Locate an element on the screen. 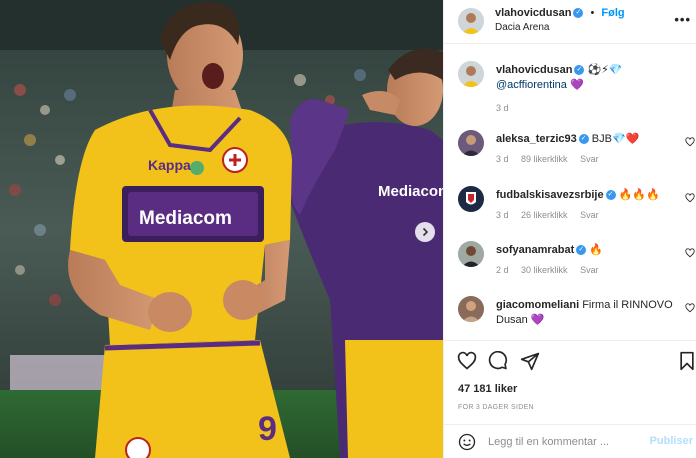 This screenshot has width=696, height=458. comment-time: 2 d is located at coordinates (502, 270).